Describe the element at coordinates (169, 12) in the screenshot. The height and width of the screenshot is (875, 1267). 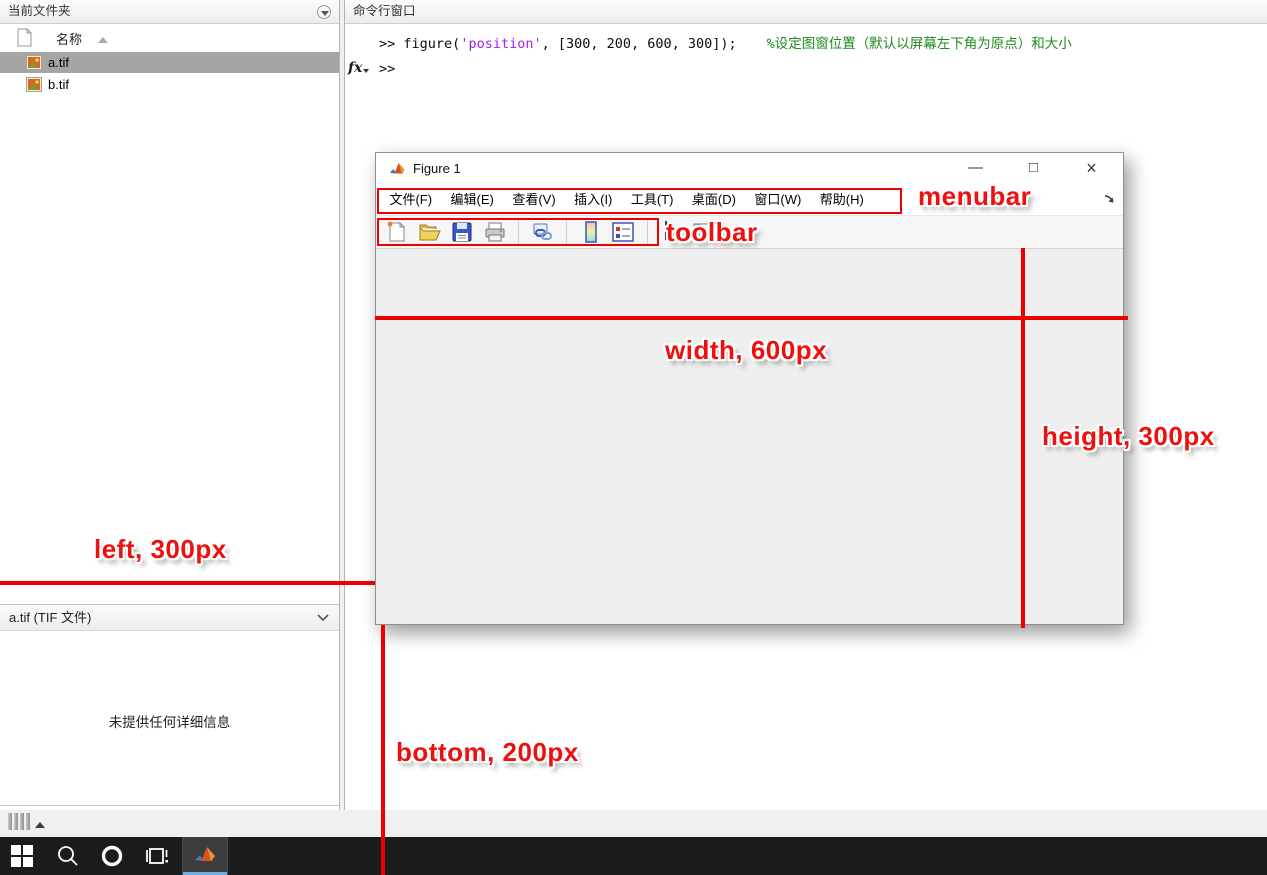
I see `current-folder-header: 当前文件夹` at that location.